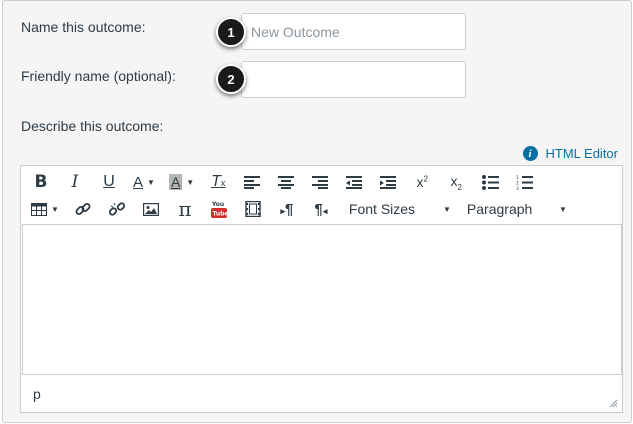  I want to click on outdent-icon, so click(354, 182).